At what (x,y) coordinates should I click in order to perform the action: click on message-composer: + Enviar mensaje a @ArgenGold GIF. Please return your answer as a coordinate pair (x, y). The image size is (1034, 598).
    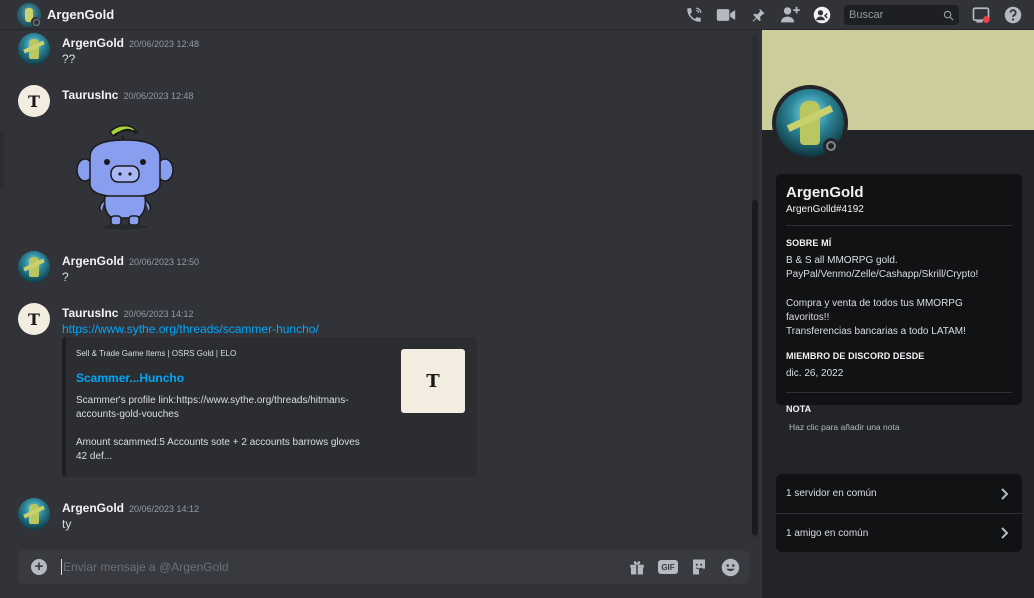
    Looking at the image, I should click on (383, 567).